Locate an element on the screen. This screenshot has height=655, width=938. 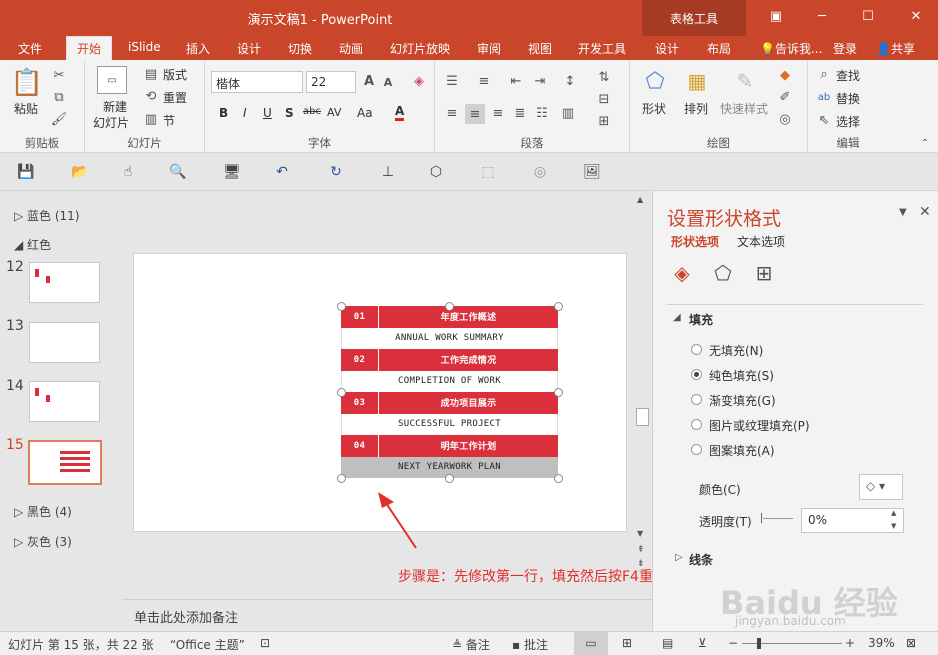
font-size-select: 22 is located at coordinates (331, 82).